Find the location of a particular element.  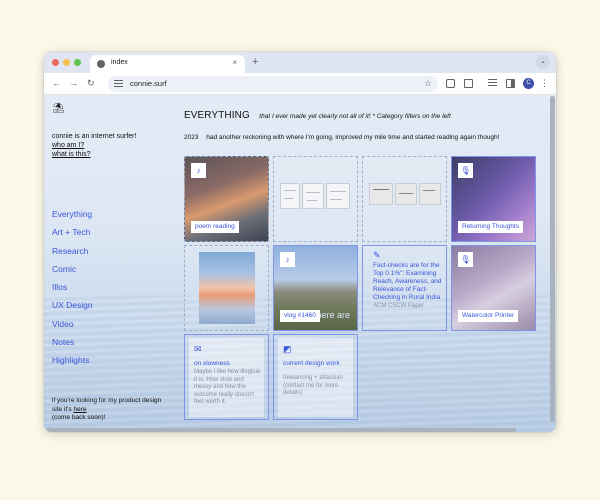

url-text: connie.surf is located at coordinates (148, 83).